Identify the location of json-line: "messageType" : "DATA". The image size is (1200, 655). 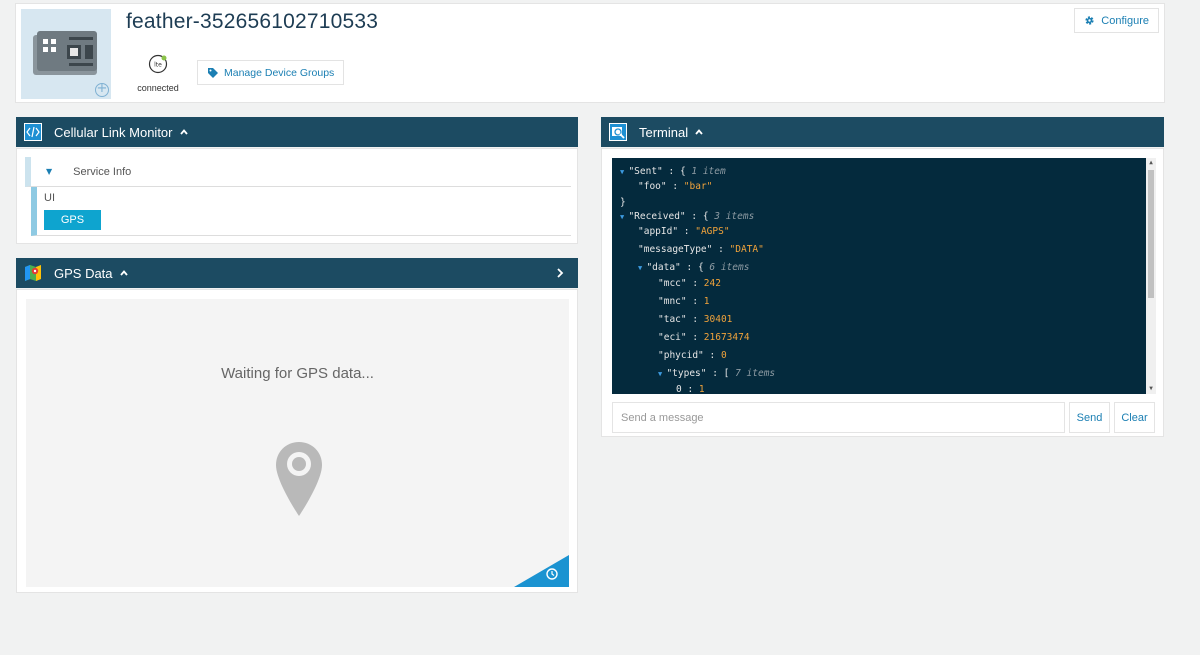
(701, 250).